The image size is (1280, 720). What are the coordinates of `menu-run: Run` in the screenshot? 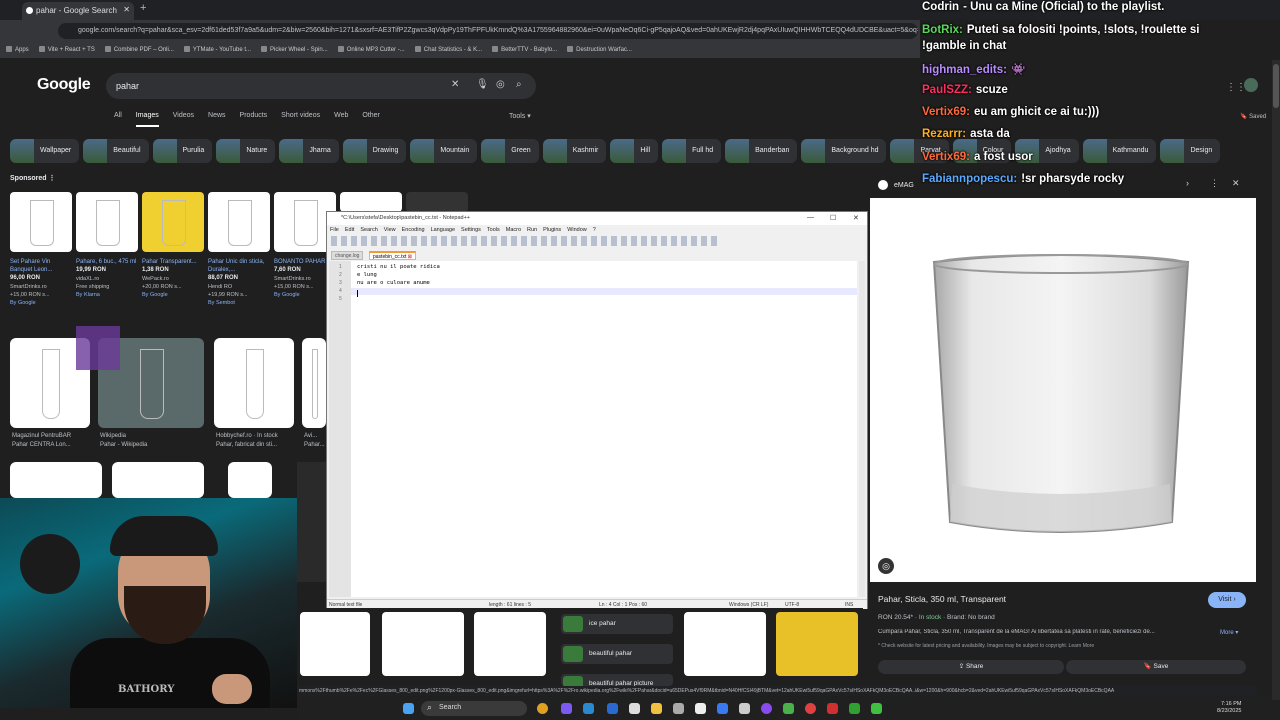 It's located at (532, 230).